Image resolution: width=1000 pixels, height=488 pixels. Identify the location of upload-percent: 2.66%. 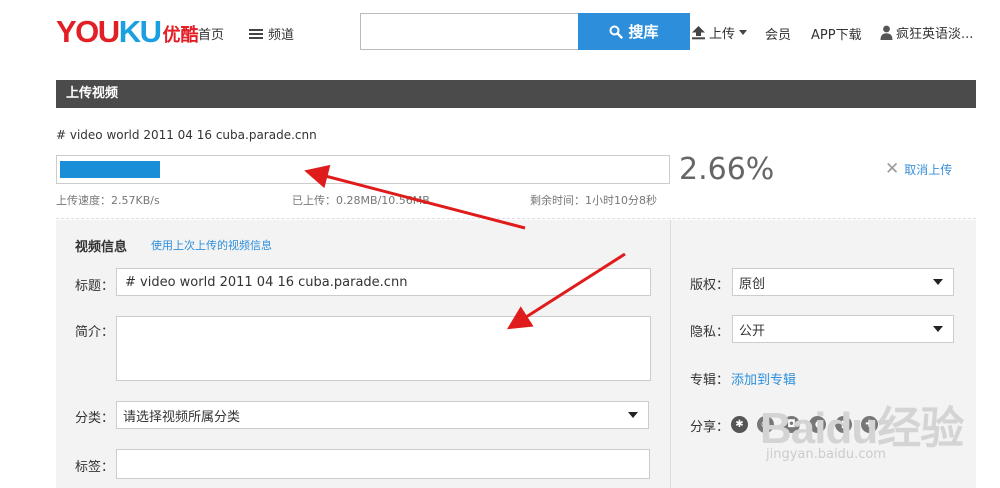
(727, 169).